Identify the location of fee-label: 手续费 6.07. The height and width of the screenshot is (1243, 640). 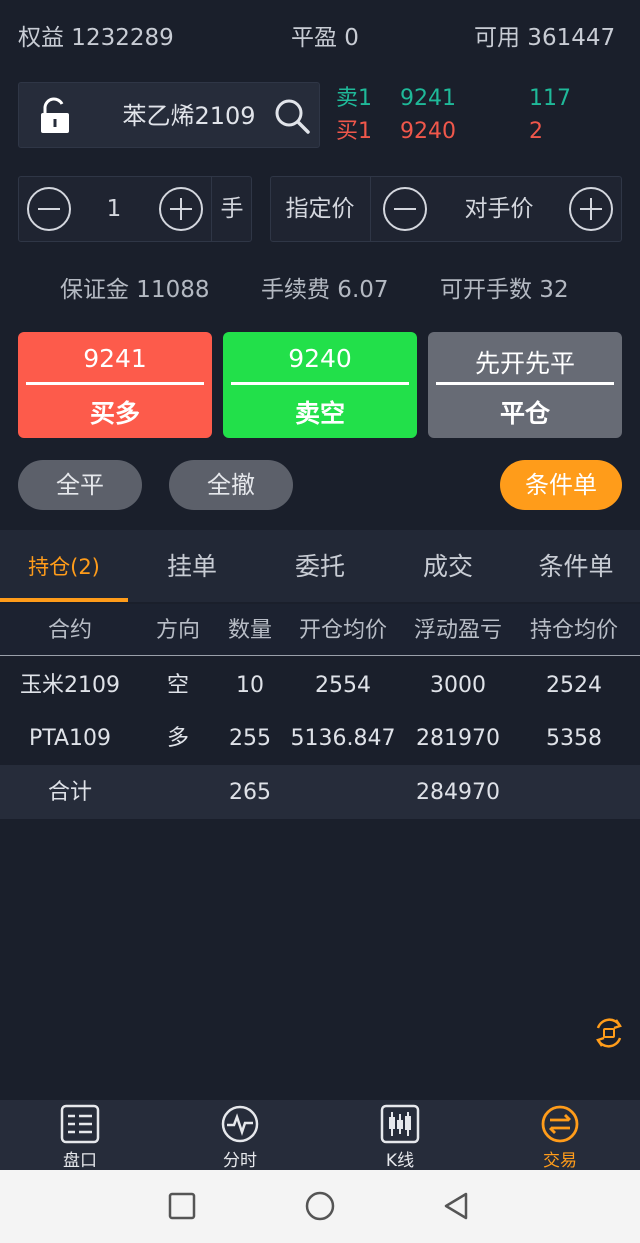
(325, 290).